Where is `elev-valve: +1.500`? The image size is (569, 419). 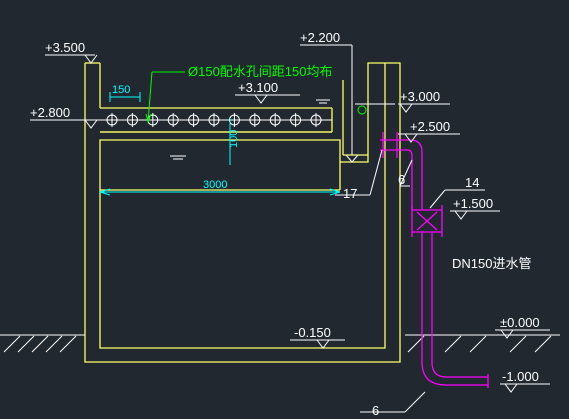 elev-valve: +1.500 is located at coordinates (473, 203).